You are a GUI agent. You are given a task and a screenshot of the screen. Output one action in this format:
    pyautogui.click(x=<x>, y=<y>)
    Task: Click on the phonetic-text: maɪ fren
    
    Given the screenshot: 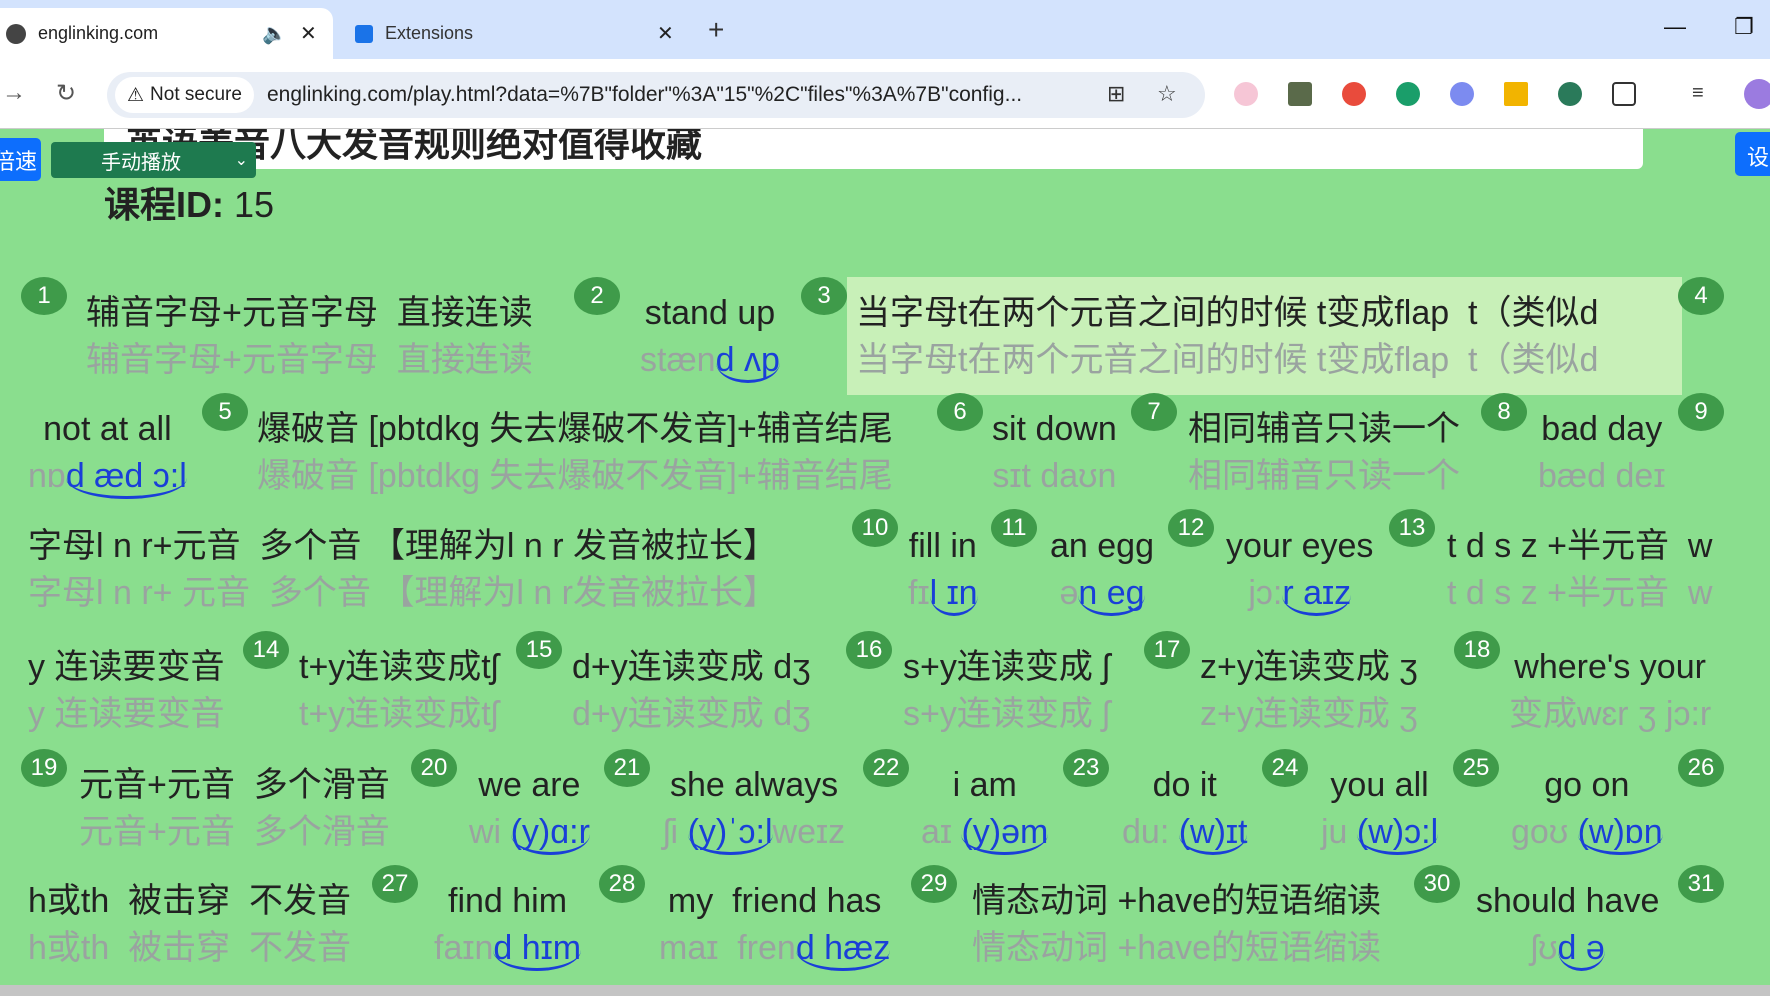 What is the action you would take?
    pyautogui.click(x=727, y=948)
    